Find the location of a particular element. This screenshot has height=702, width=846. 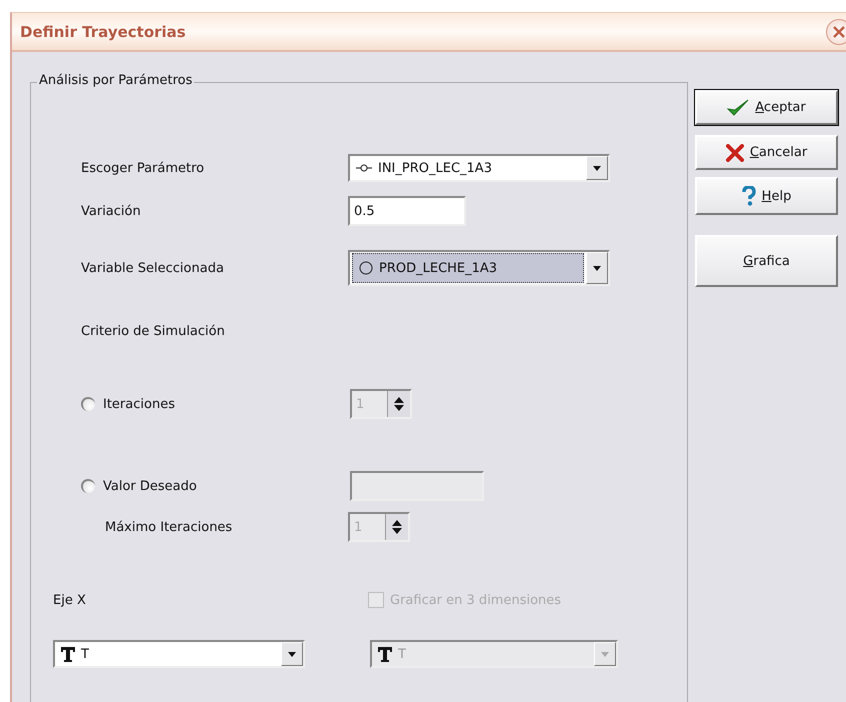

dialog-button: Aceptar is located at coordinates (766, 107).